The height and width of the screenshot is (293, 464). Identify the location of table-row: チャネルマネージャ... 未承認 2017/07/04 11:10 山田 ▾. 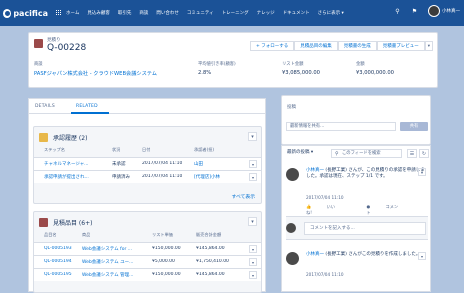
(147, 163).